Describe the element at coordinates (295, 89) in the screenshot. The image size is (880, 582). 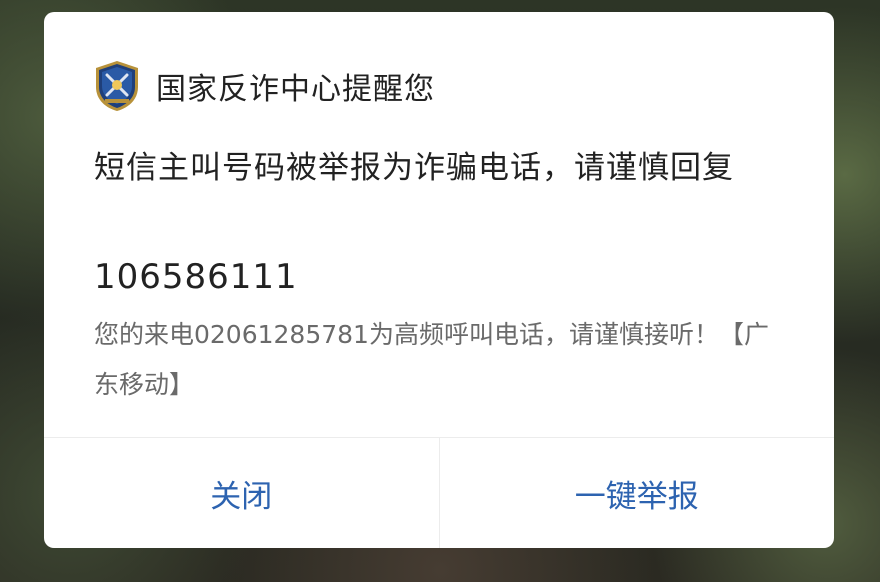
I see `dialog-title: 国家反诈中心提醒您` at that location.